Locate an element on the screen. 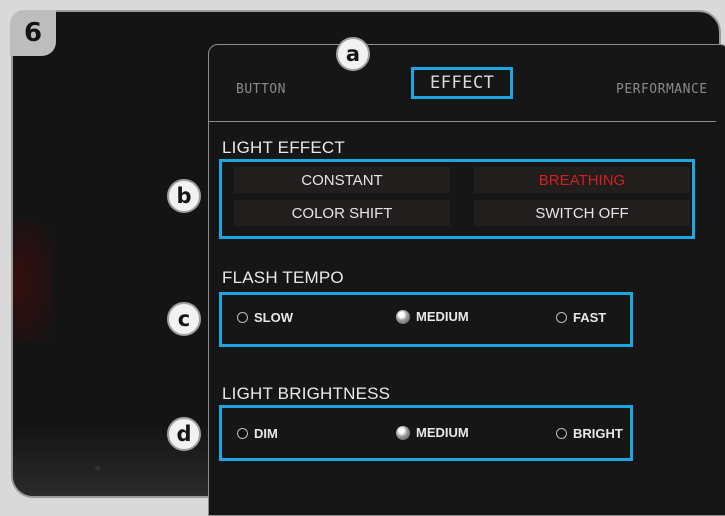 The width and height of the screenshot is (725, 516). tab-performance: PERFORMANCE is located at coordinates (662, 89).